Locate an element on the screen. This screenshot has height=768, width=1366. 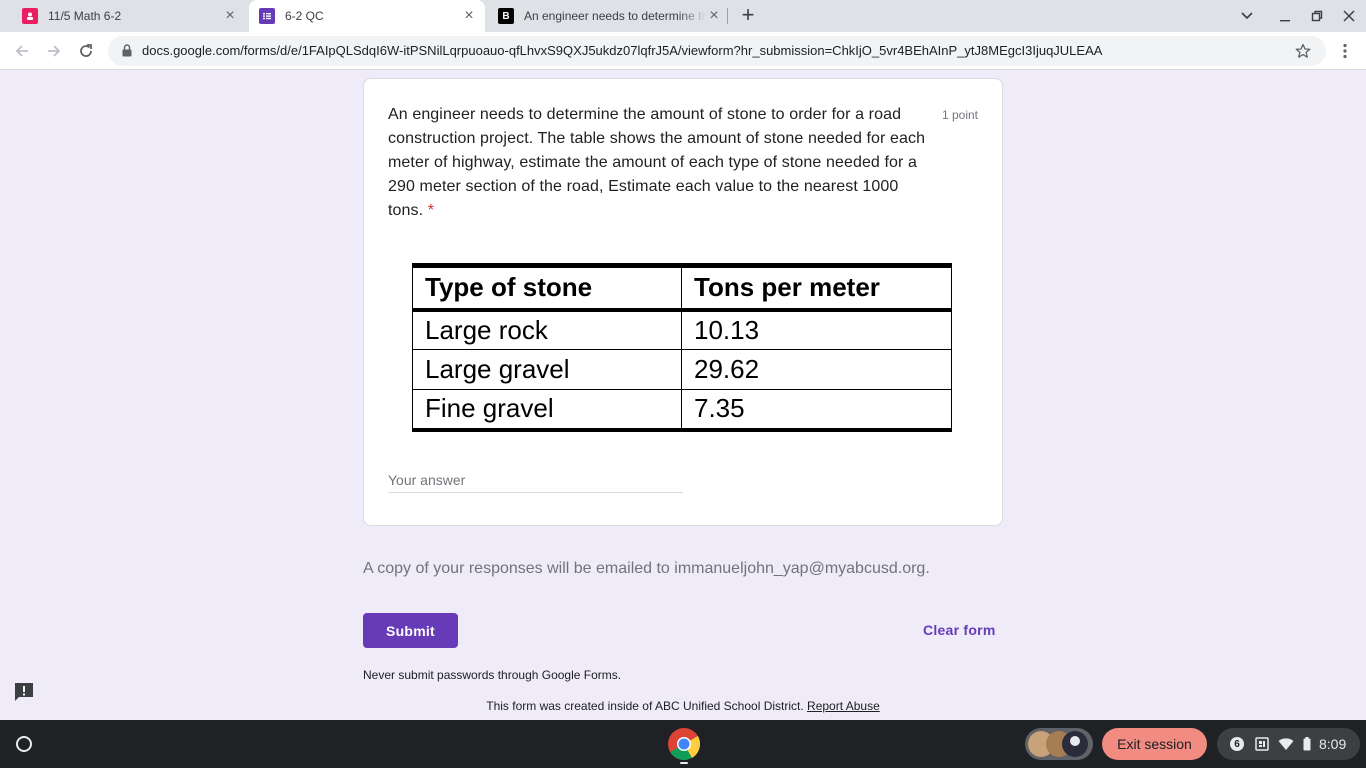
table-cell: Large rock is located at coordinates (547, 329).